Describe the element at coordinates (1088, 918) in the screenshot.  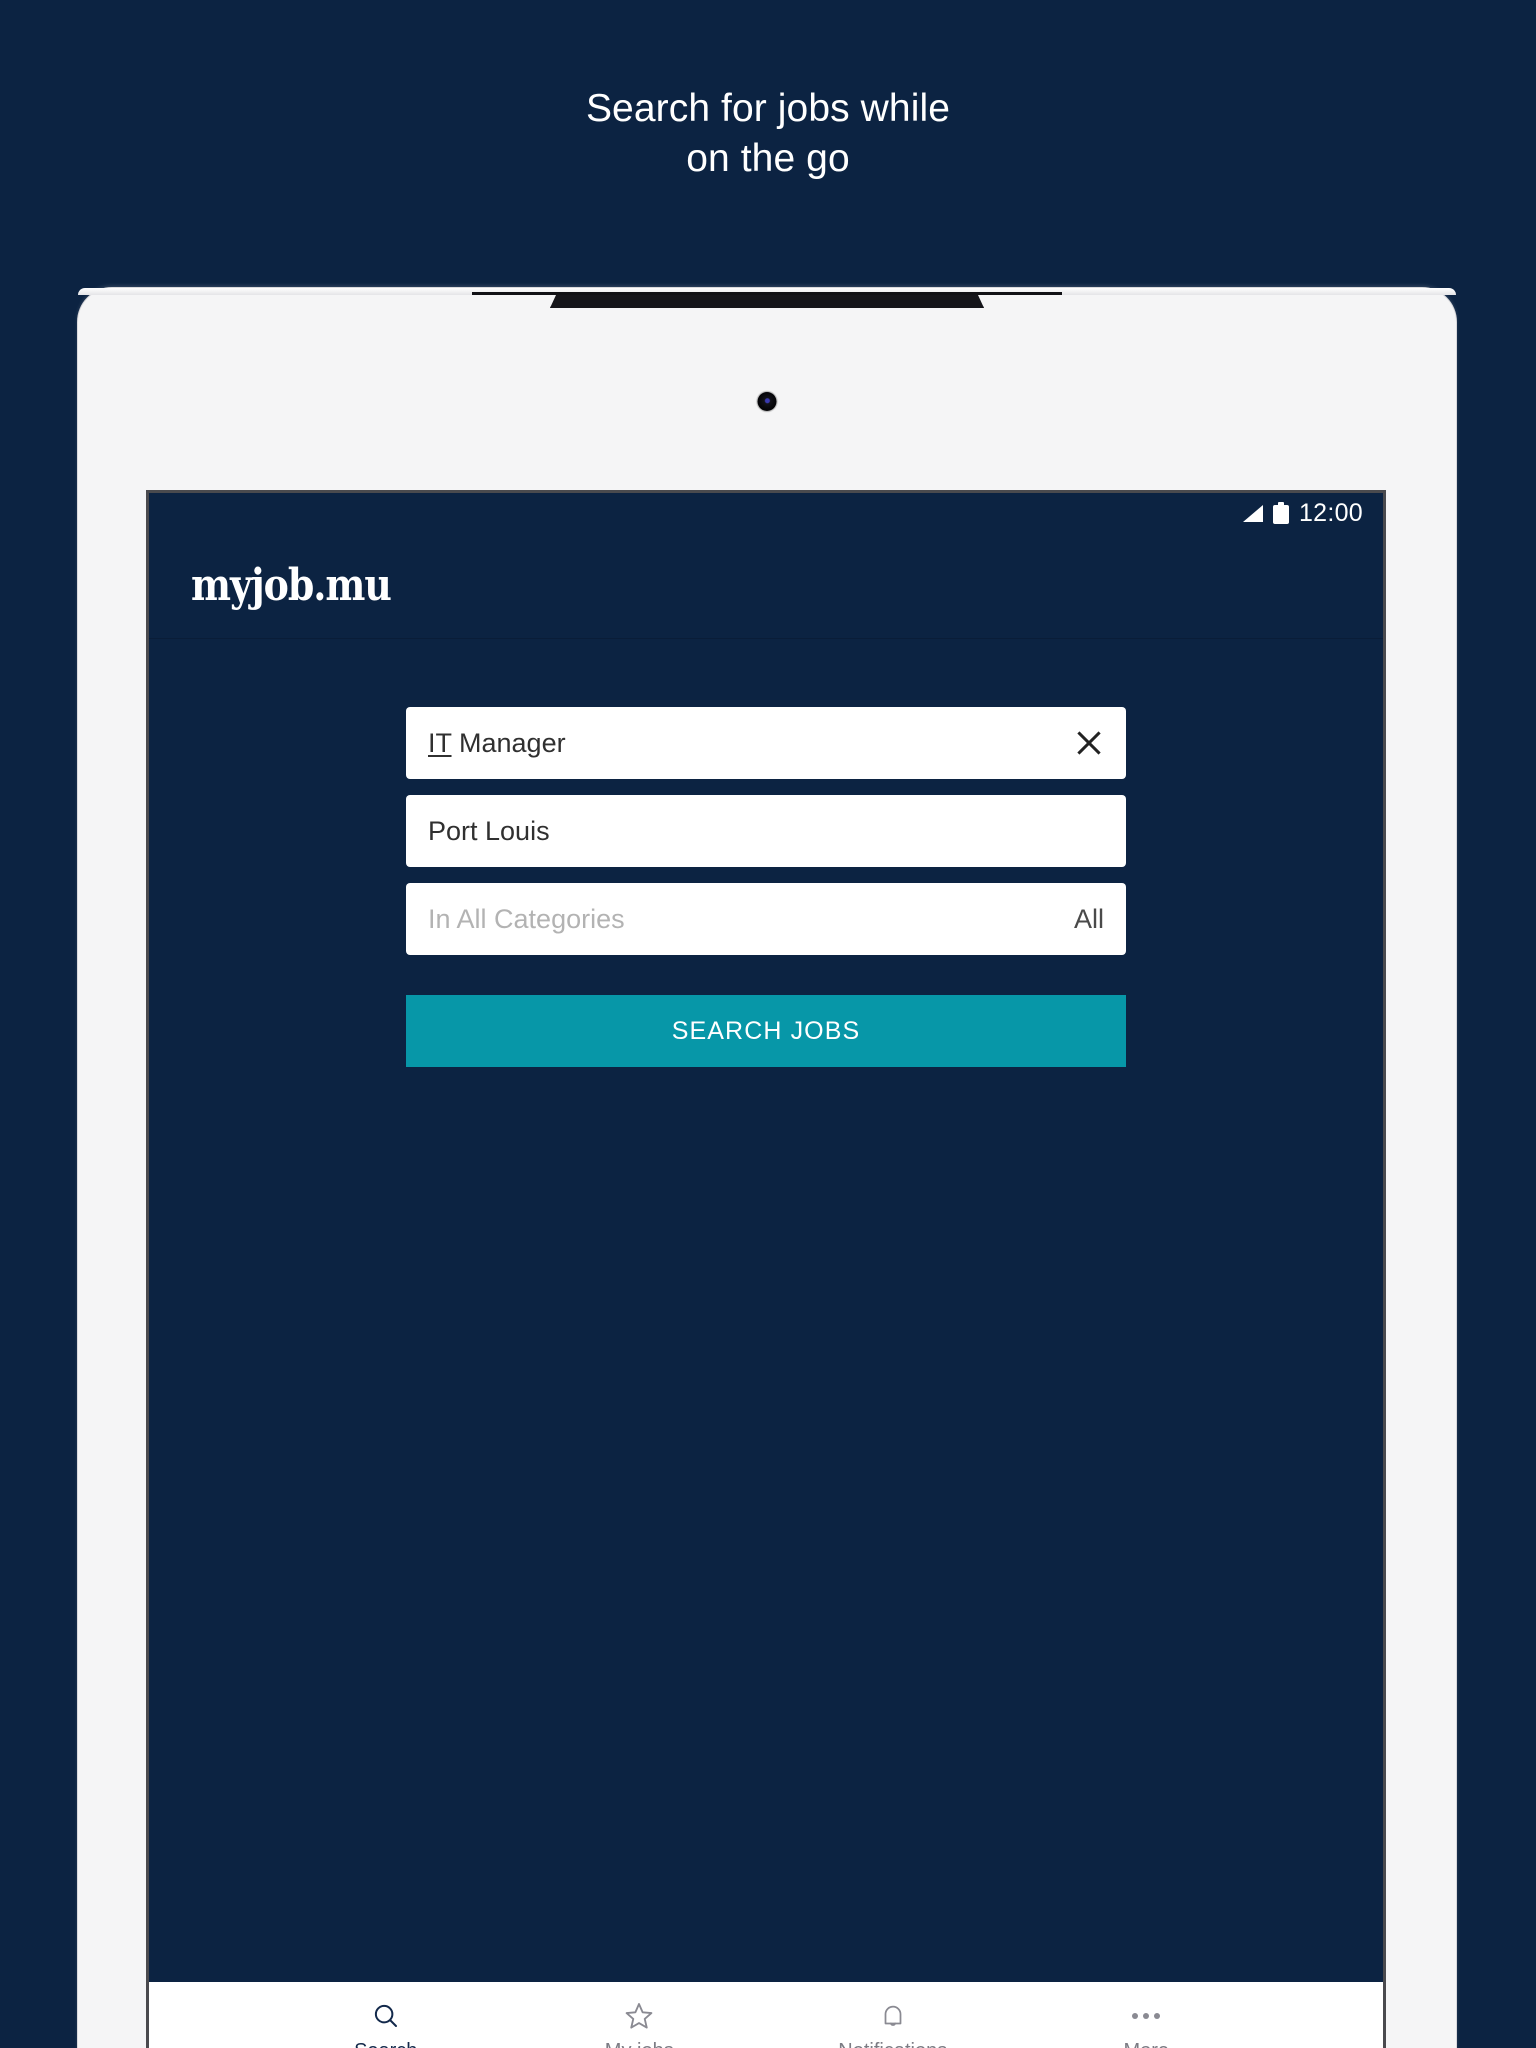
I see `category-selected-value: All` at that location.